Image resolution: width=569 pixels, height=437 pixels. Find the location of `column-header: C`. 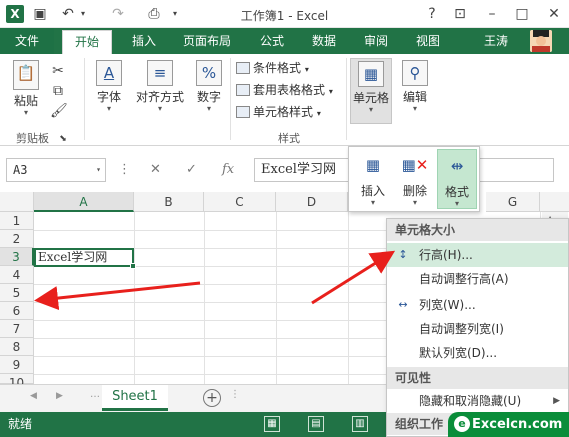

column-header: C is located at coordinates (240, 202).